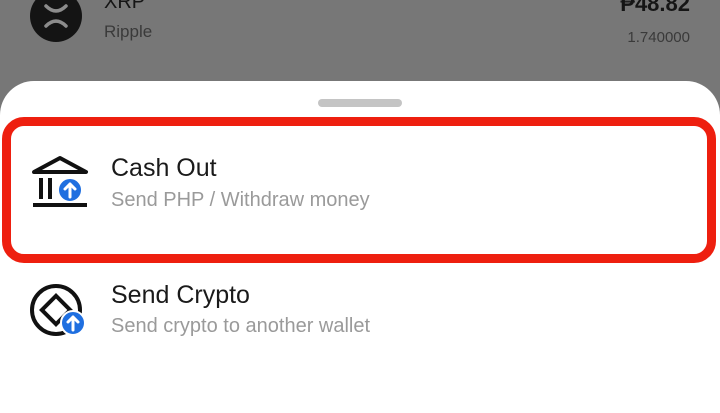 This screenshot has height=413, width=720. What do you see at coordinates (360, 103) in the screenshot?
I see `sheet-drag-handle` at bounding box center [360, 103].